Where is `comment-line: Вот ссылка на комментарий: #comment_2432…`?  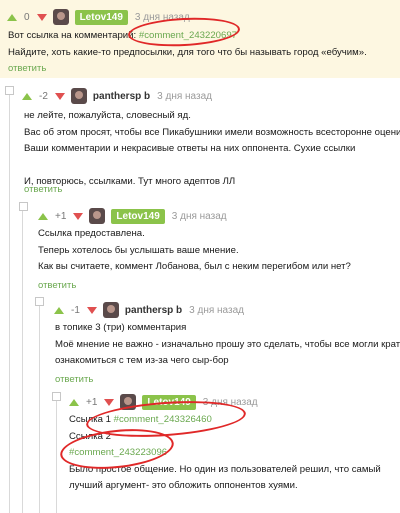 comment-line: Вот ссылка на комментарий: #comment_2432… is located at coordinates (187, 36).